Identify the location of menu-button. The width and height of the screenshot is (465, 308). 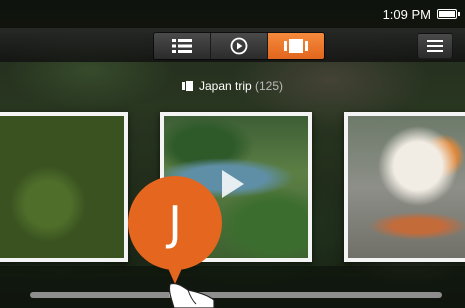
(435, 46).